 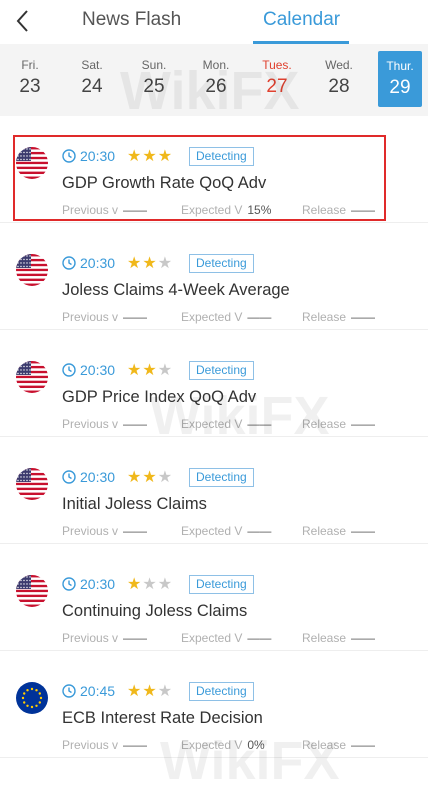 What do you see at coordinates (162, 718) in the screenshot?
I see `event-title: ECB Interest Rate Decision` at bounding box center [162, 718].